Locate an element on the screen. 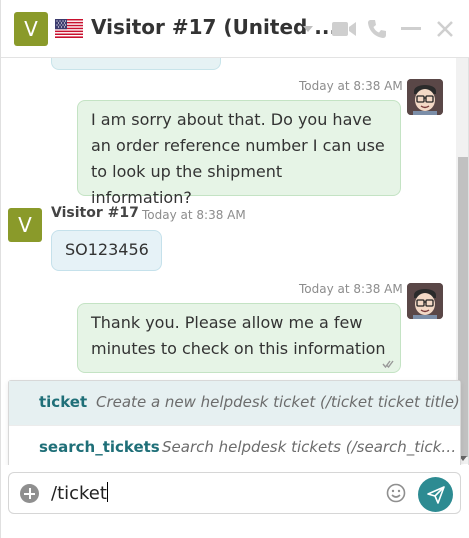  suggestion-command: search_tickets is located at coordinates (99, 447).